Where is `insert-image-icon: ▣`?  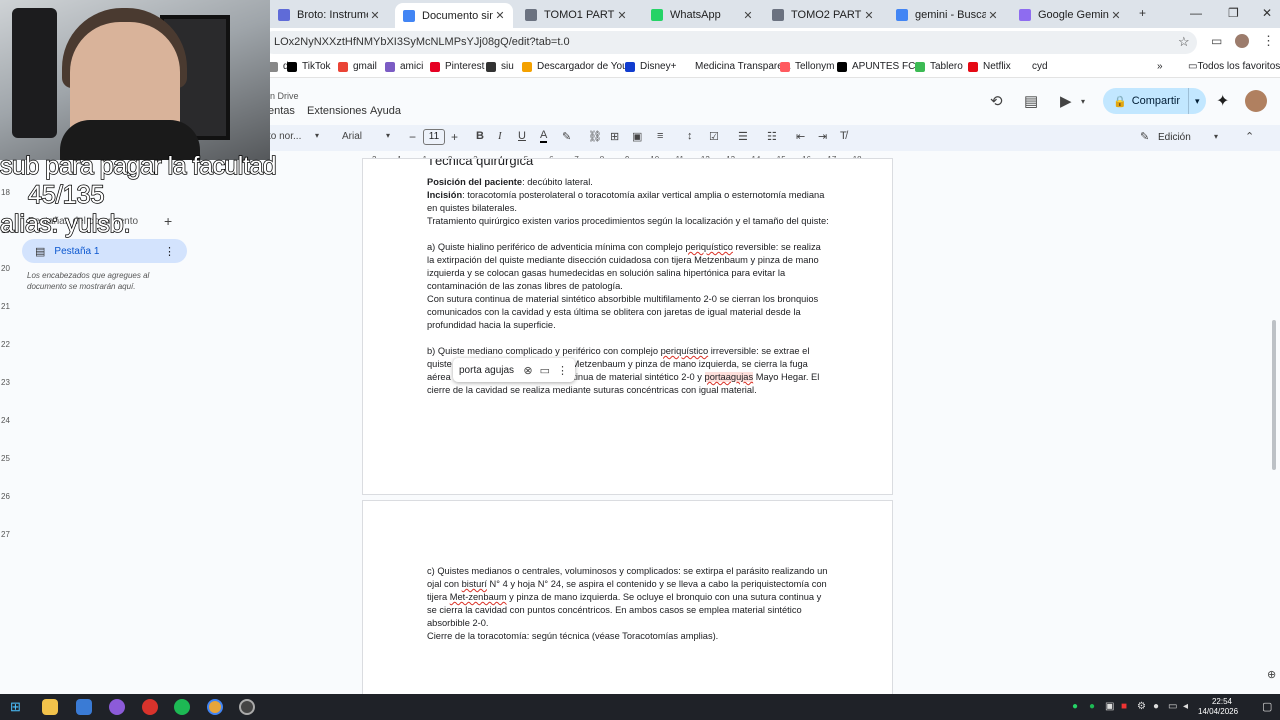 insert-image-icon: ▣ is located at coordinates (637, 136).